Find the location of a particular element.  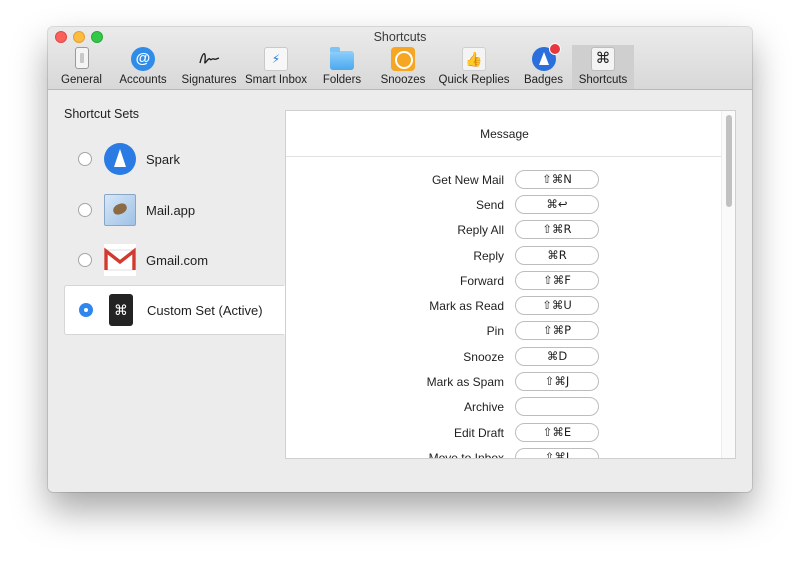

shortcut-label: Snooze is located at coordinates (483, 357).